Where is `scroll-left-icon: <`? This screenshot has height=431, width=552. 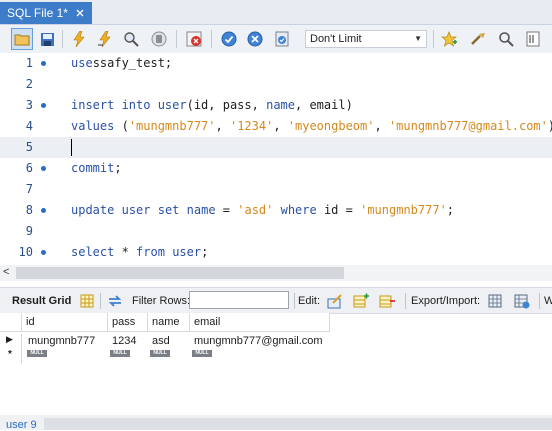
scroll-left-icon: < is located at coordinates (6, 272).